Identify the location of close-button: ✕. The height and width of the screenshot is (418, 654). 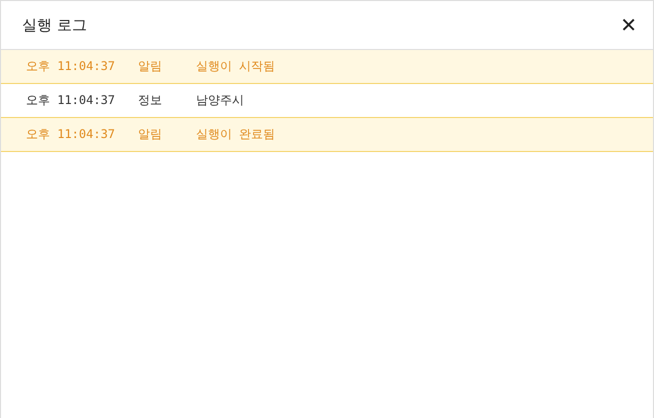
(628, 25).